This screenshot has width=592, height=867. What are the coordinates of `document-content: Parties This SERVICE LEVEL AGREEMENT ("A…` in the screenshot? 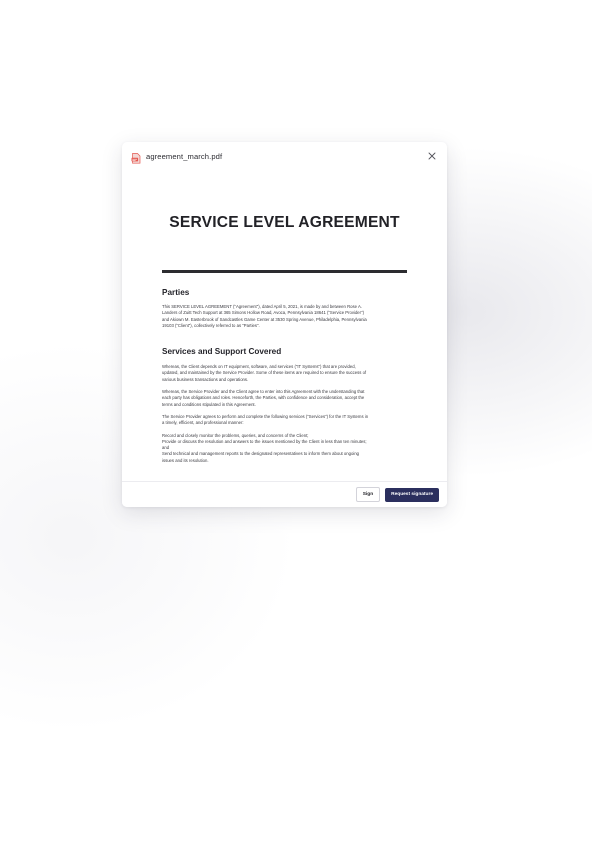 It's located at (285, 376).